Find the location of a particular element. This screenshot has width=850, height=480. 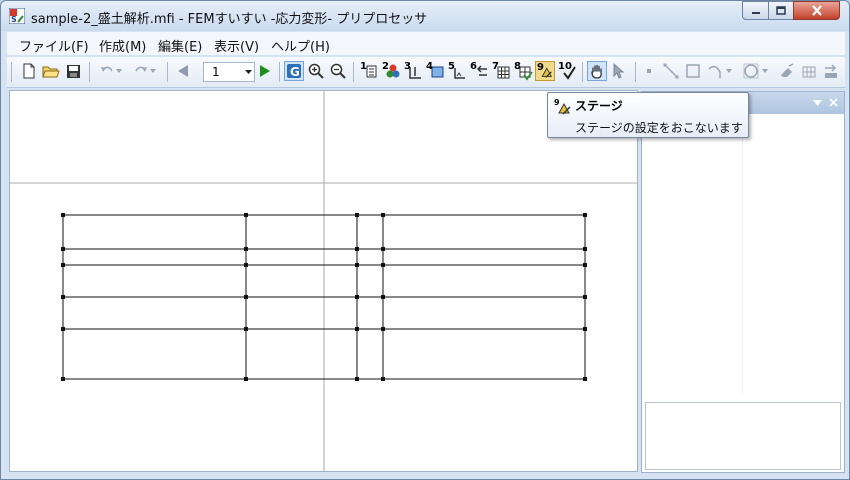

panel-divider is located at coordinates (742, 254).